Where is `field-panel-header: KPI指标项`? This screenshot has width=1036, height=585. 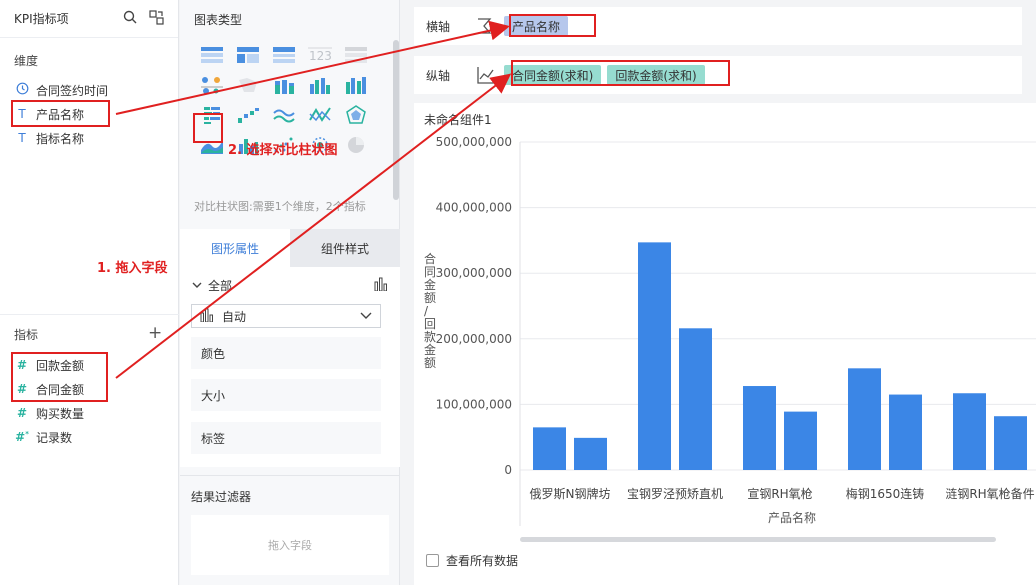 field-panel-header: KPI指标项 is located at coordinates (89, 19).